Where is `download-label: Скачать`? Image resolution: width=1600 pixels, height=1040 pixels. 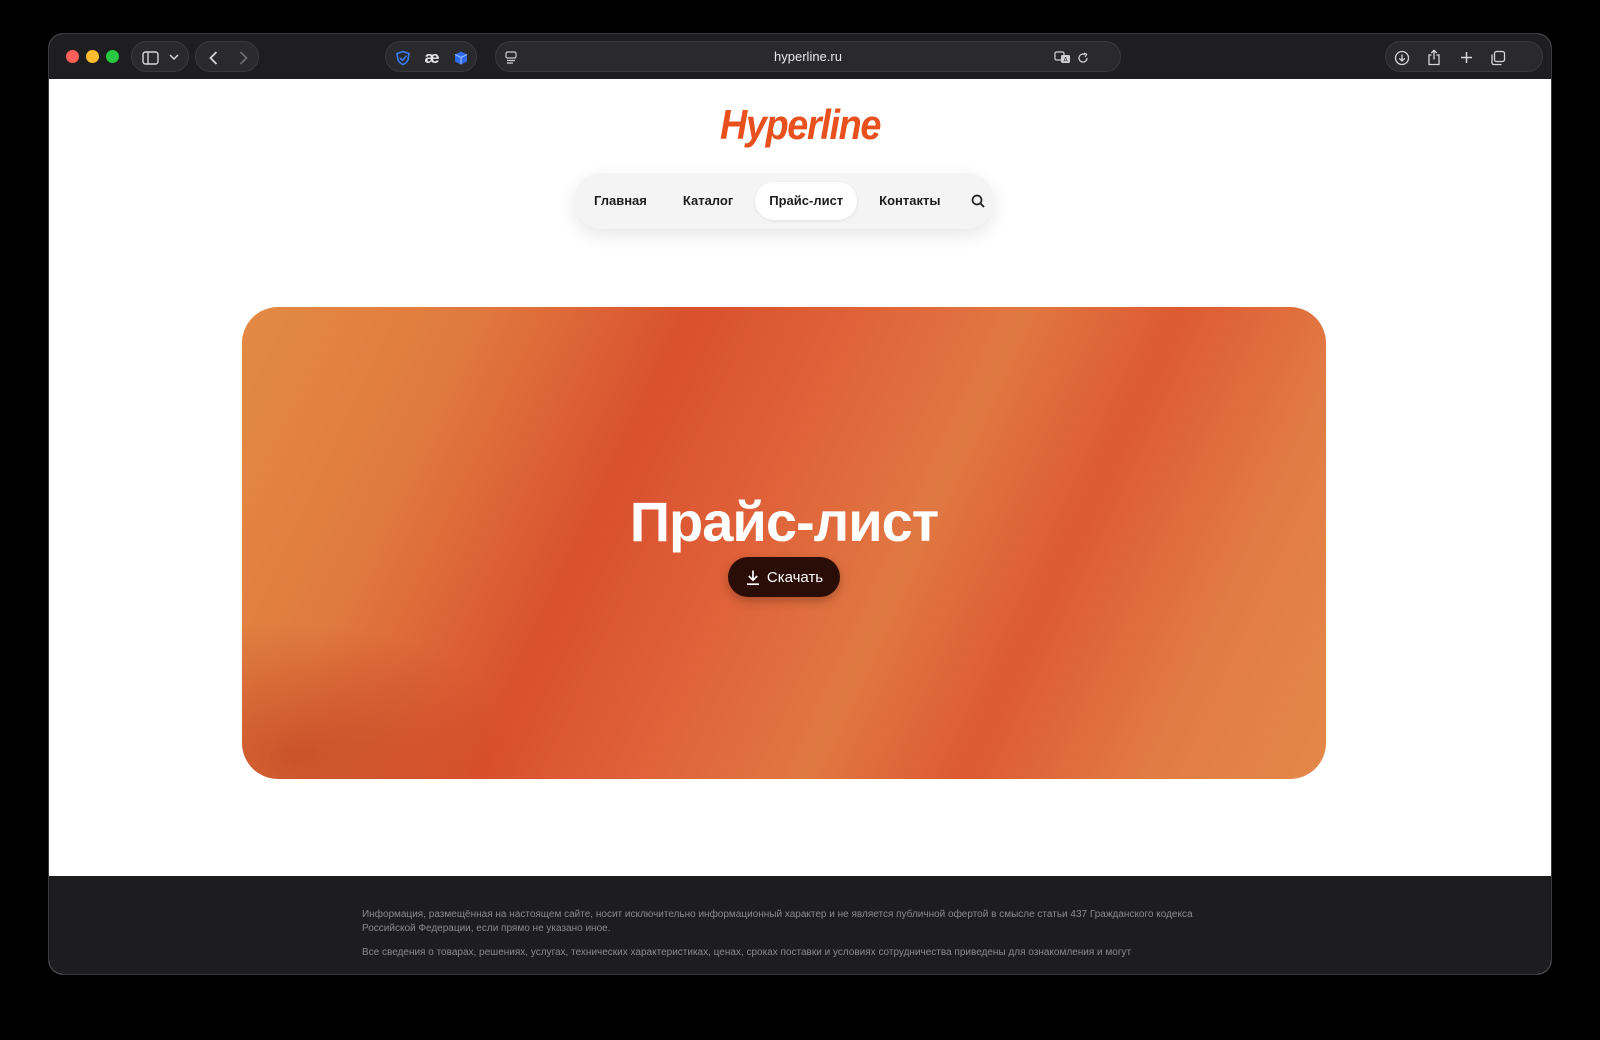 download-label: Скачать is located at coordinates (795, 577).